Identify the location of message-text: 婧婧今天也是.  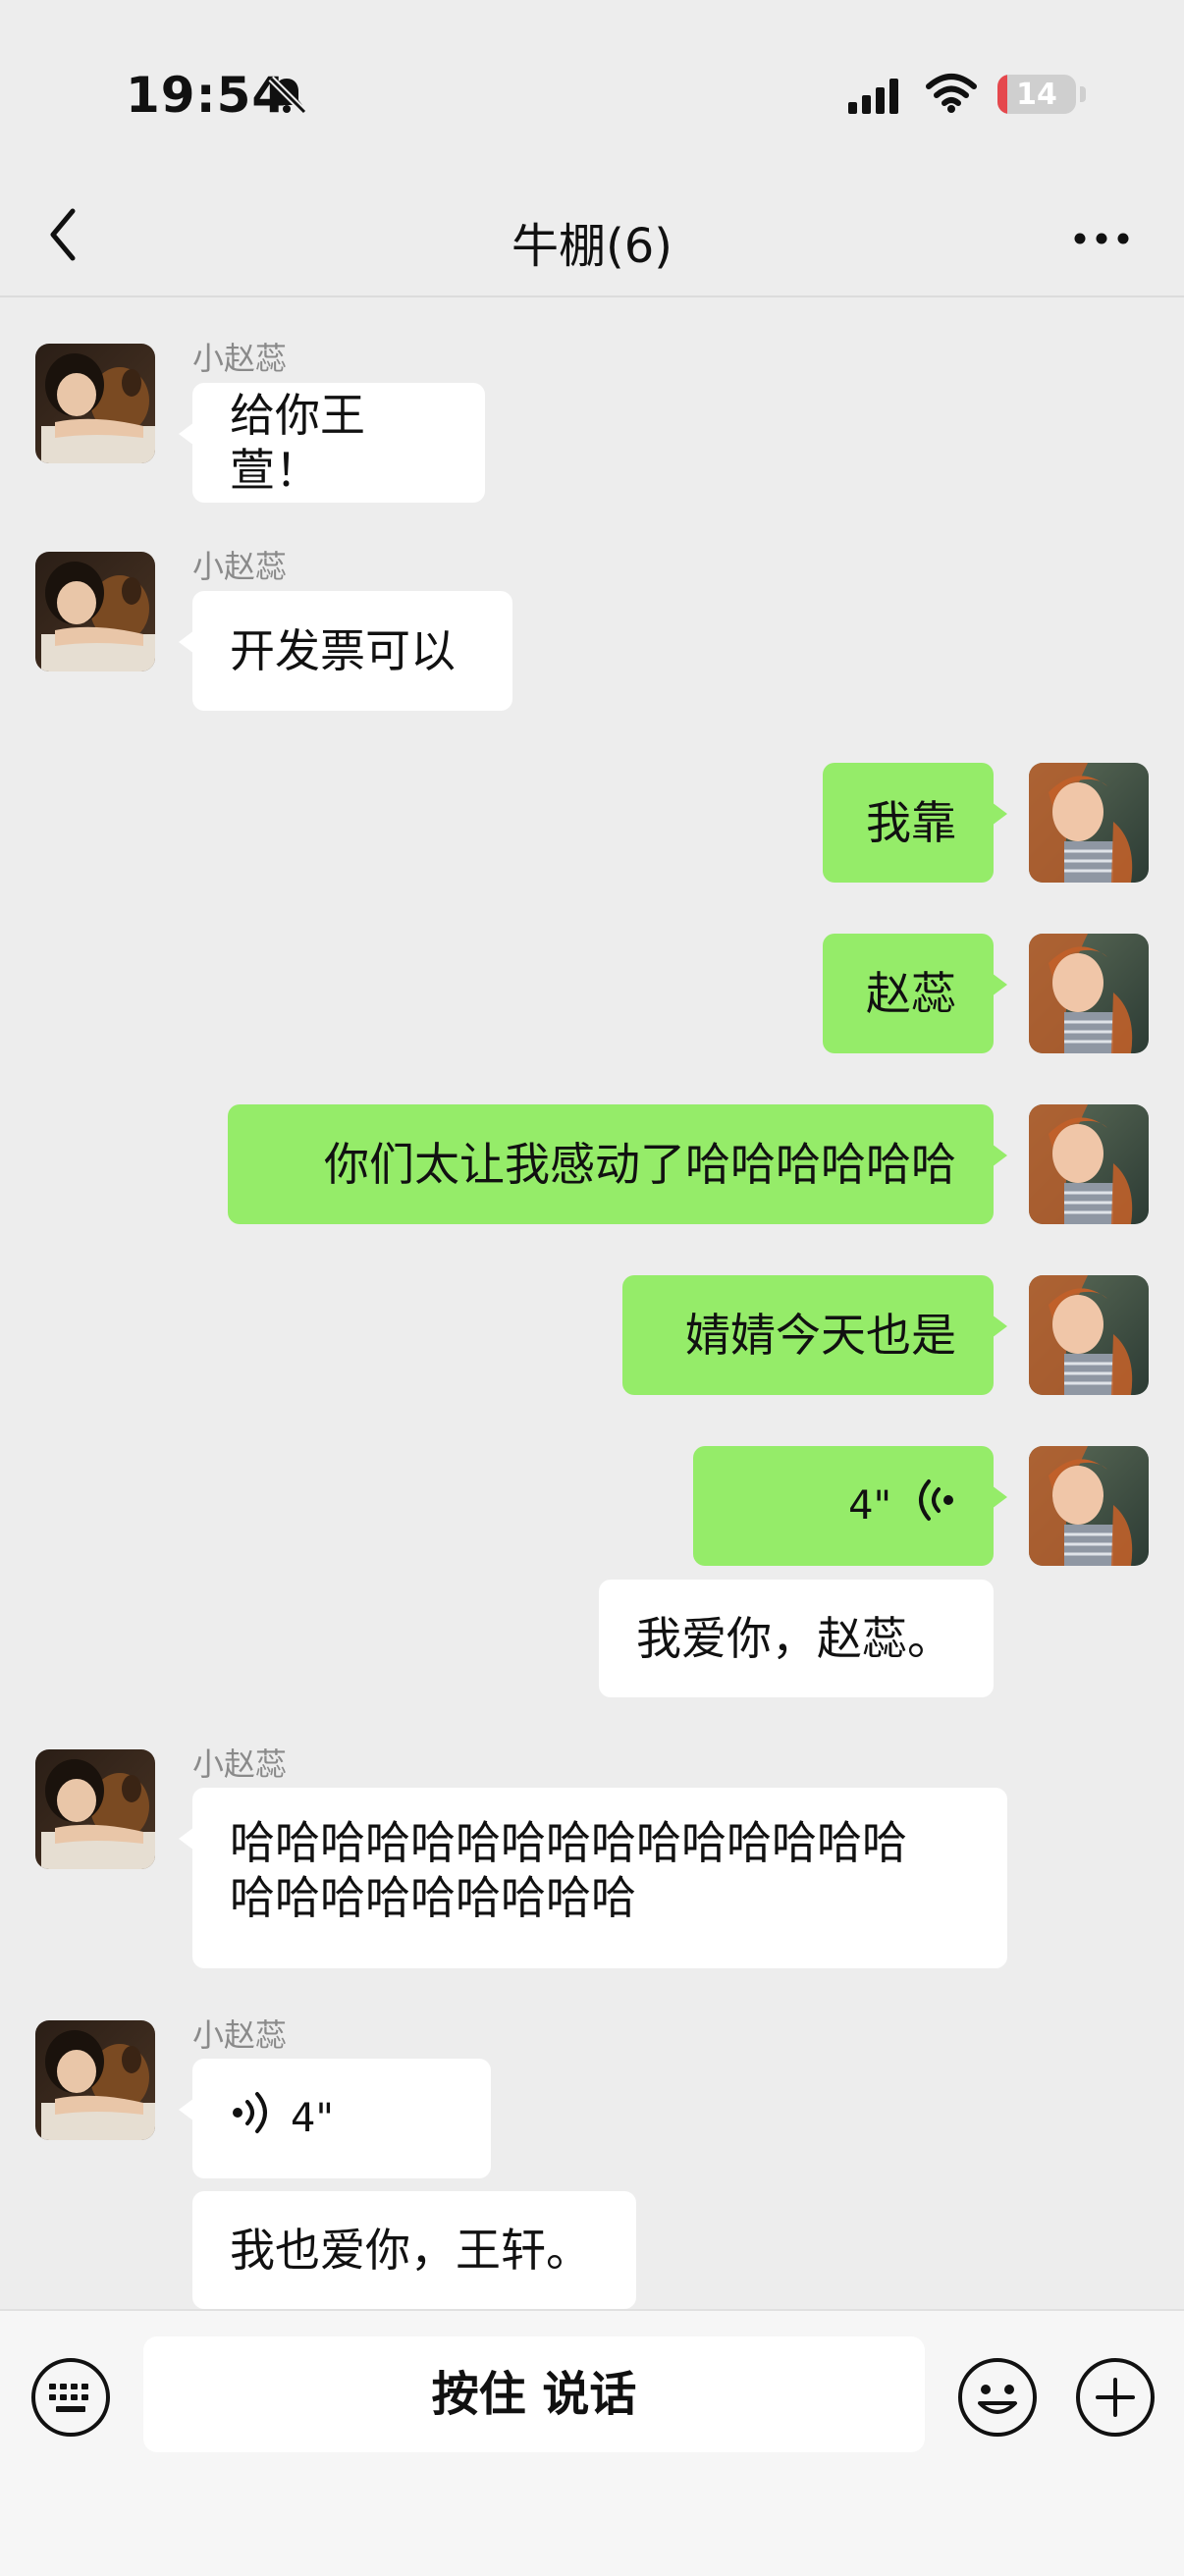
(820, 1335).